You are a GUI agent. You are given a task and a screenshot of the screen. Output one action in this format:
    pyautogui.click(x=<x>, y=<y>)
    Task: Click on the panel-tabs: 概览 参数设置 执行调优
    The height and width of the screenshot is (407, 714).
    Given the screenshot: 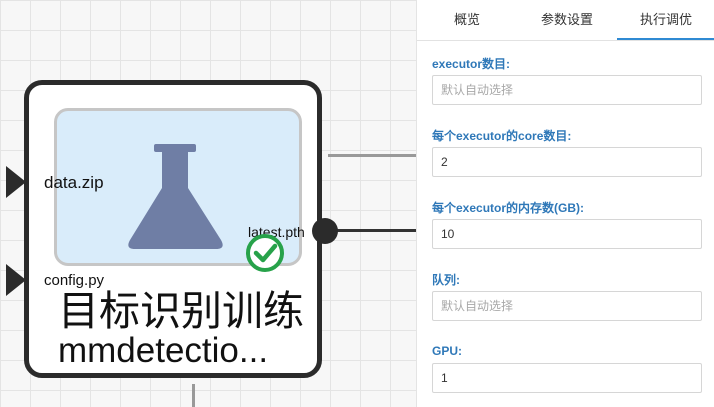 What is the action you would take?
    pyautogui.click(x=565, y=20)
    